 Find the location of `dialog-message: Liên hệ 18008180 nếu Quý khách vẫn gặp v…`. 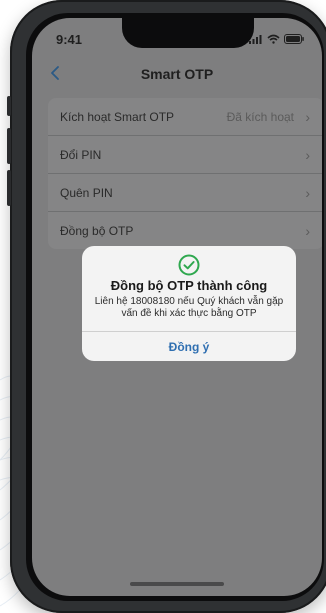

dialog-message: Liên hệ 18008180 nếu Quý khách vẫn gặp v… is located at coordinates (189, 307).